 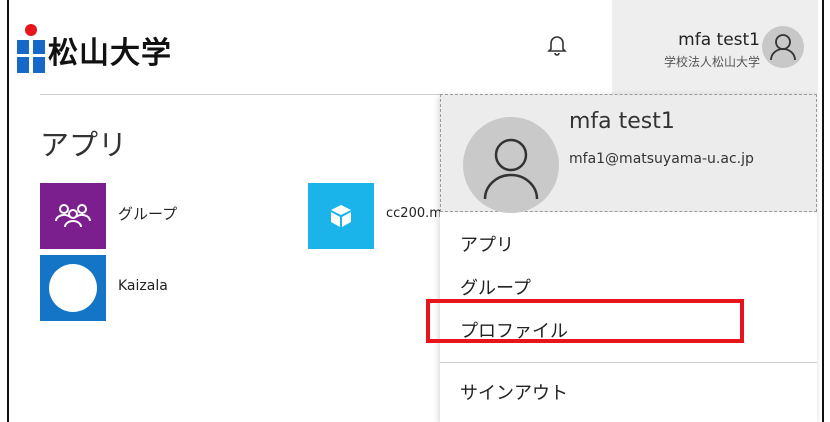 I want to click on cube-icon, so click(x=341, y=216).